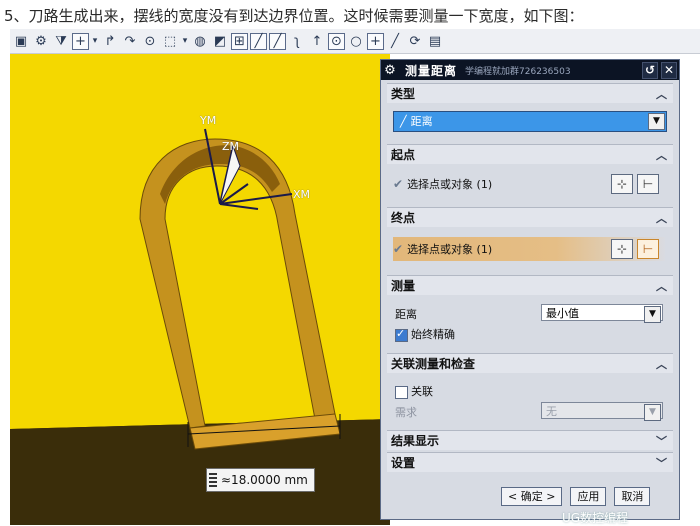  Describe the element at coordinates (495, 334) in the screenshot. I see `accurate-checkbox-row: 始终精确` at that location.